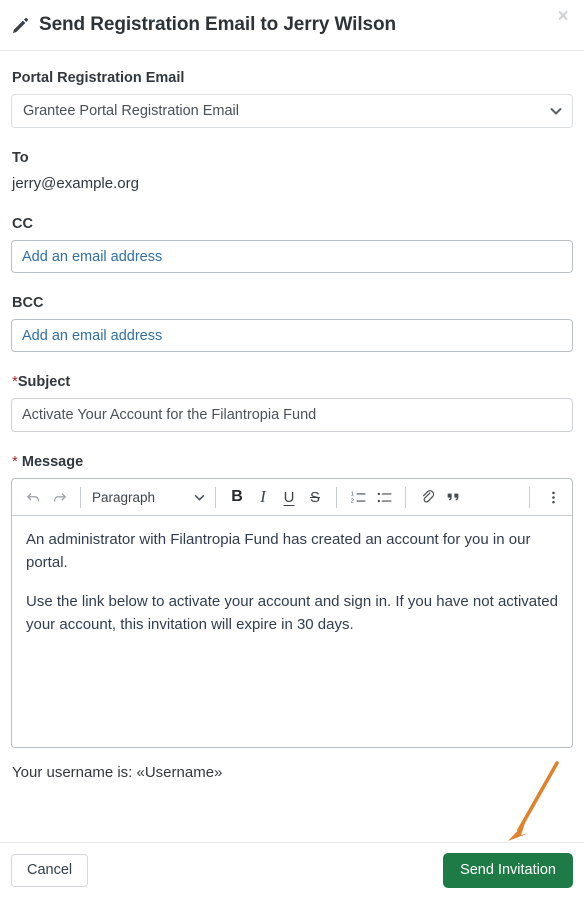 Image resolution: width=584 pixels, height=897 pixels. Describe the element at coordinates (427, 497) in the screenshot. I see `link-icon` at that location.